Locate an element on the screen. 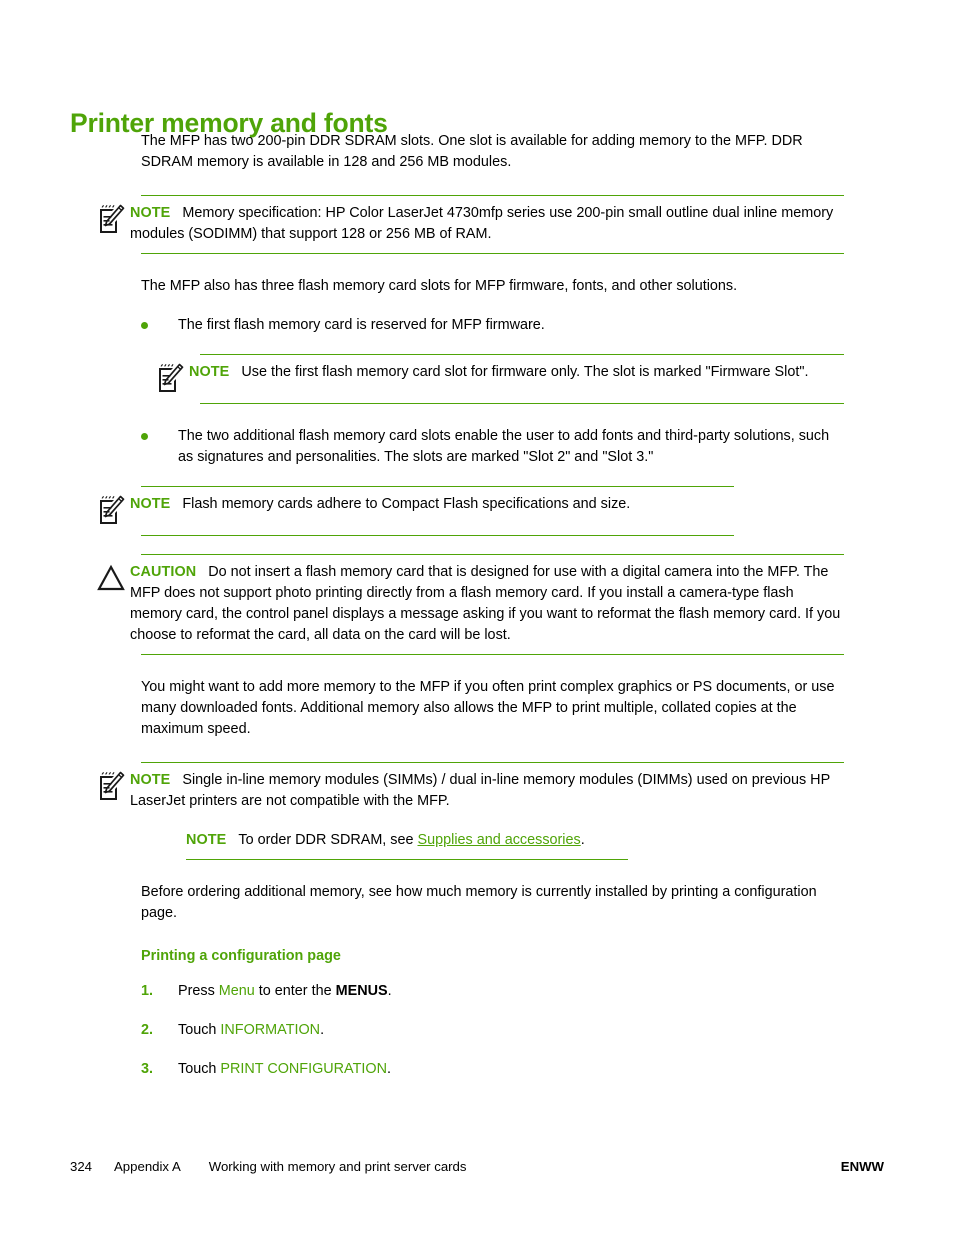  step-number: 2. is located at coordinates (147, 1030).